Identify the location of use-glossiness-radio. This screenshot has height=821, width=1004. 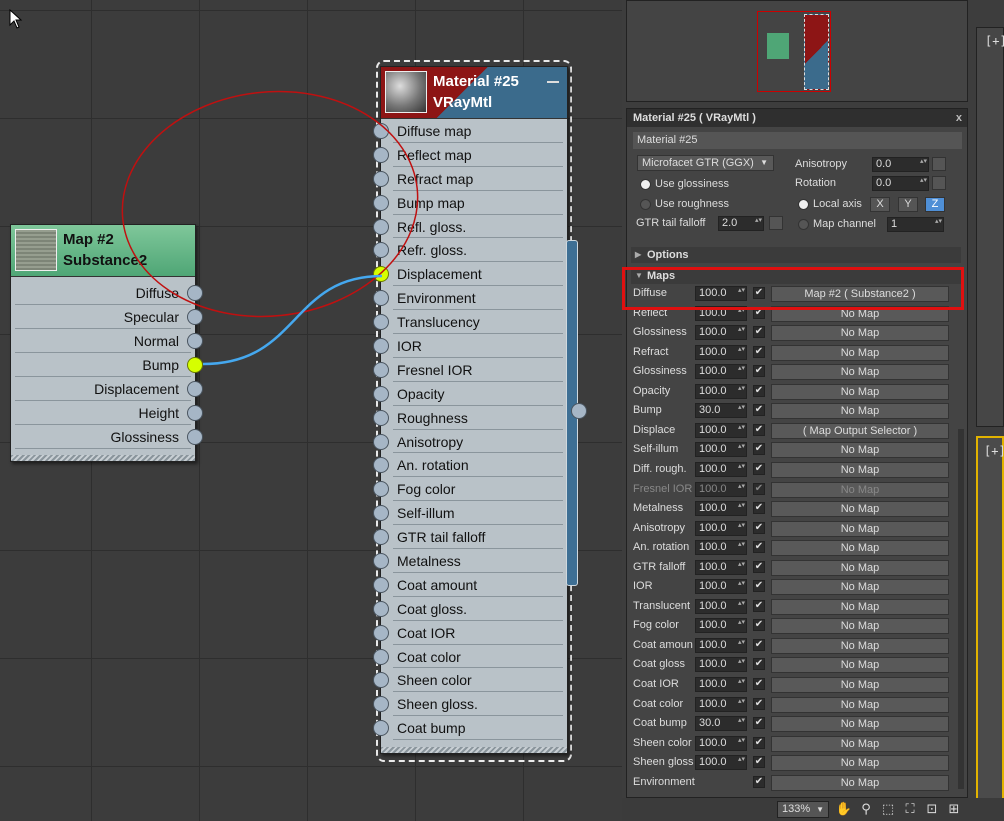
(645, 184).